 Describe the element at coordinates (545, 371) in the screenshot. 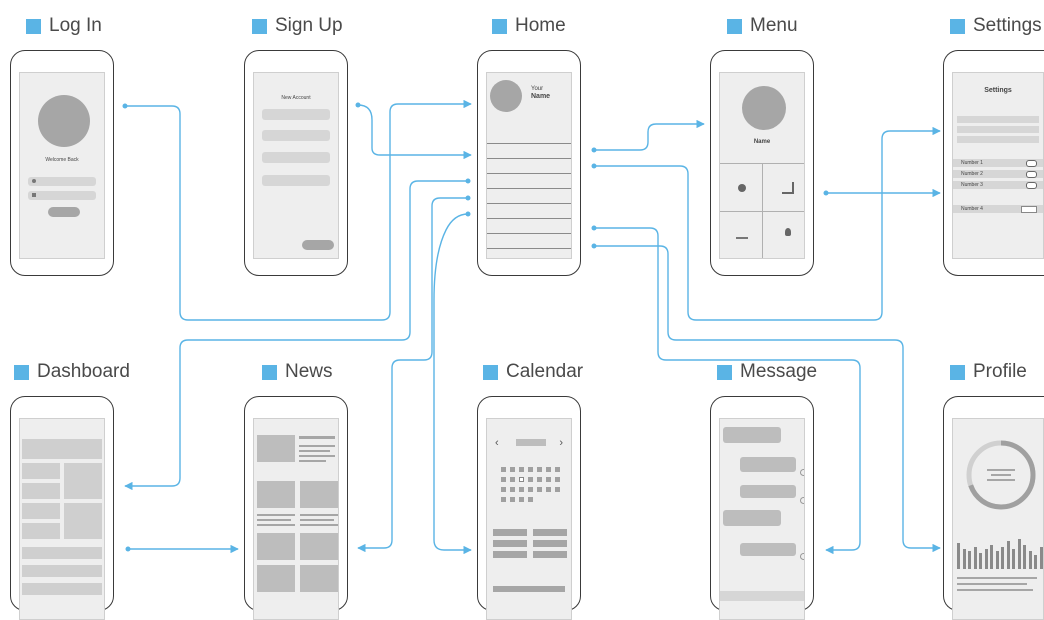

I see `screen-title-text: Calendar` at that location.